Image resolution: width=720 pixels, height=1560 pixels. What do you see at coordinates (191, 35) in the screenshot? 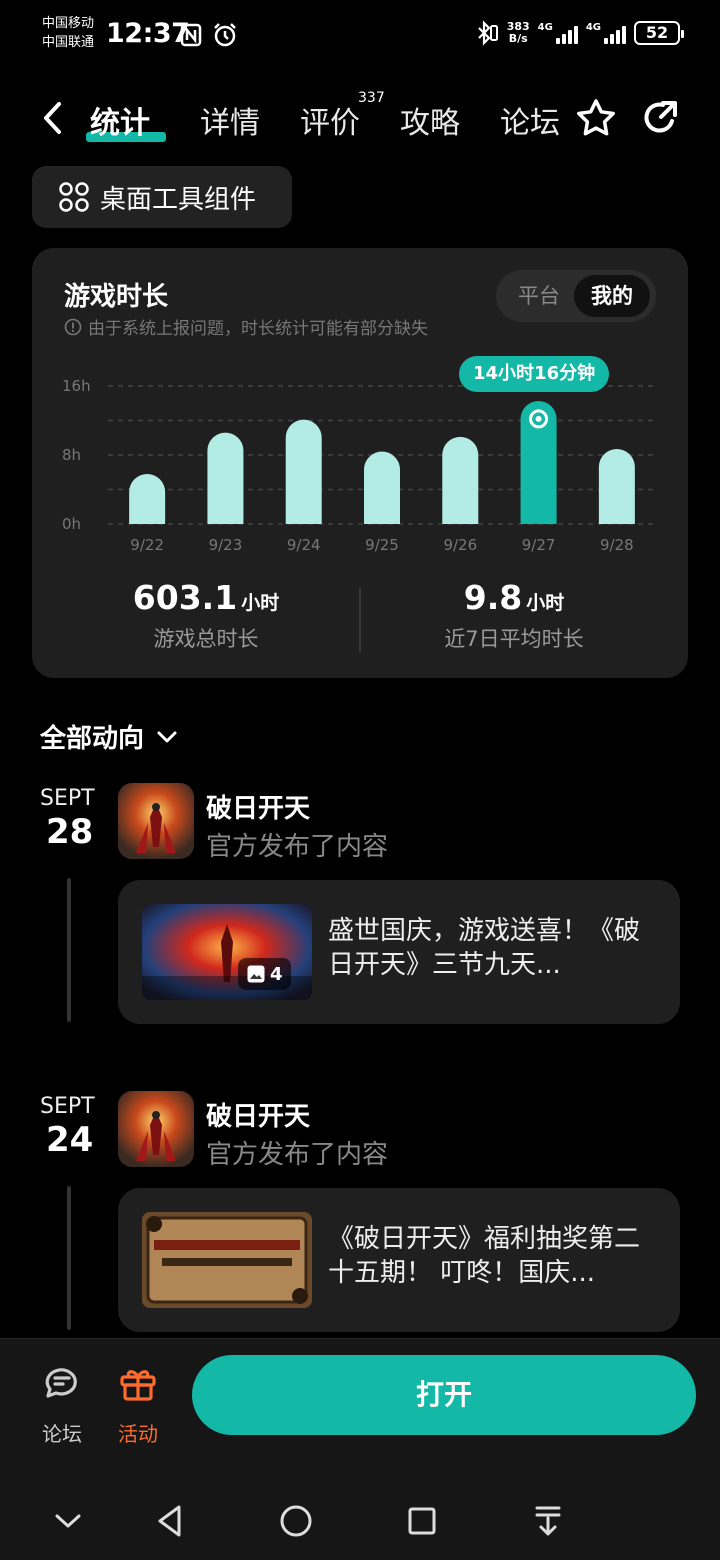
I see `nfc-icon` at bounding box center [191, 35].